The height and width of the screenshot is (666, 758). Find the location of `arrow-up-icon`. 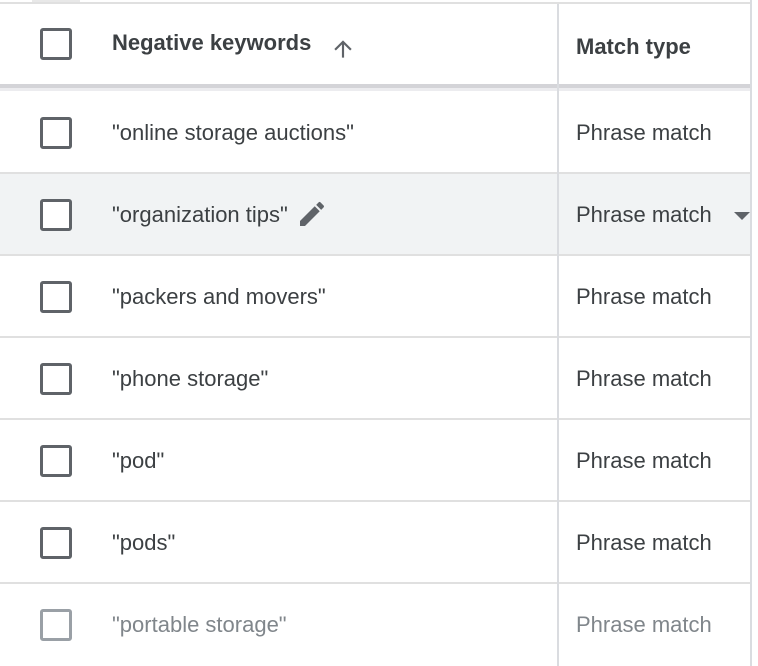

arrow-up-icon is located at coordinates (343, 49).